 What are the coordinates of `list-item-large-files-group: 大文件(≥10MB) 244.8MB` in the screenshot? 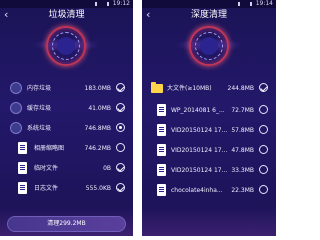 It's located at (209, 88).